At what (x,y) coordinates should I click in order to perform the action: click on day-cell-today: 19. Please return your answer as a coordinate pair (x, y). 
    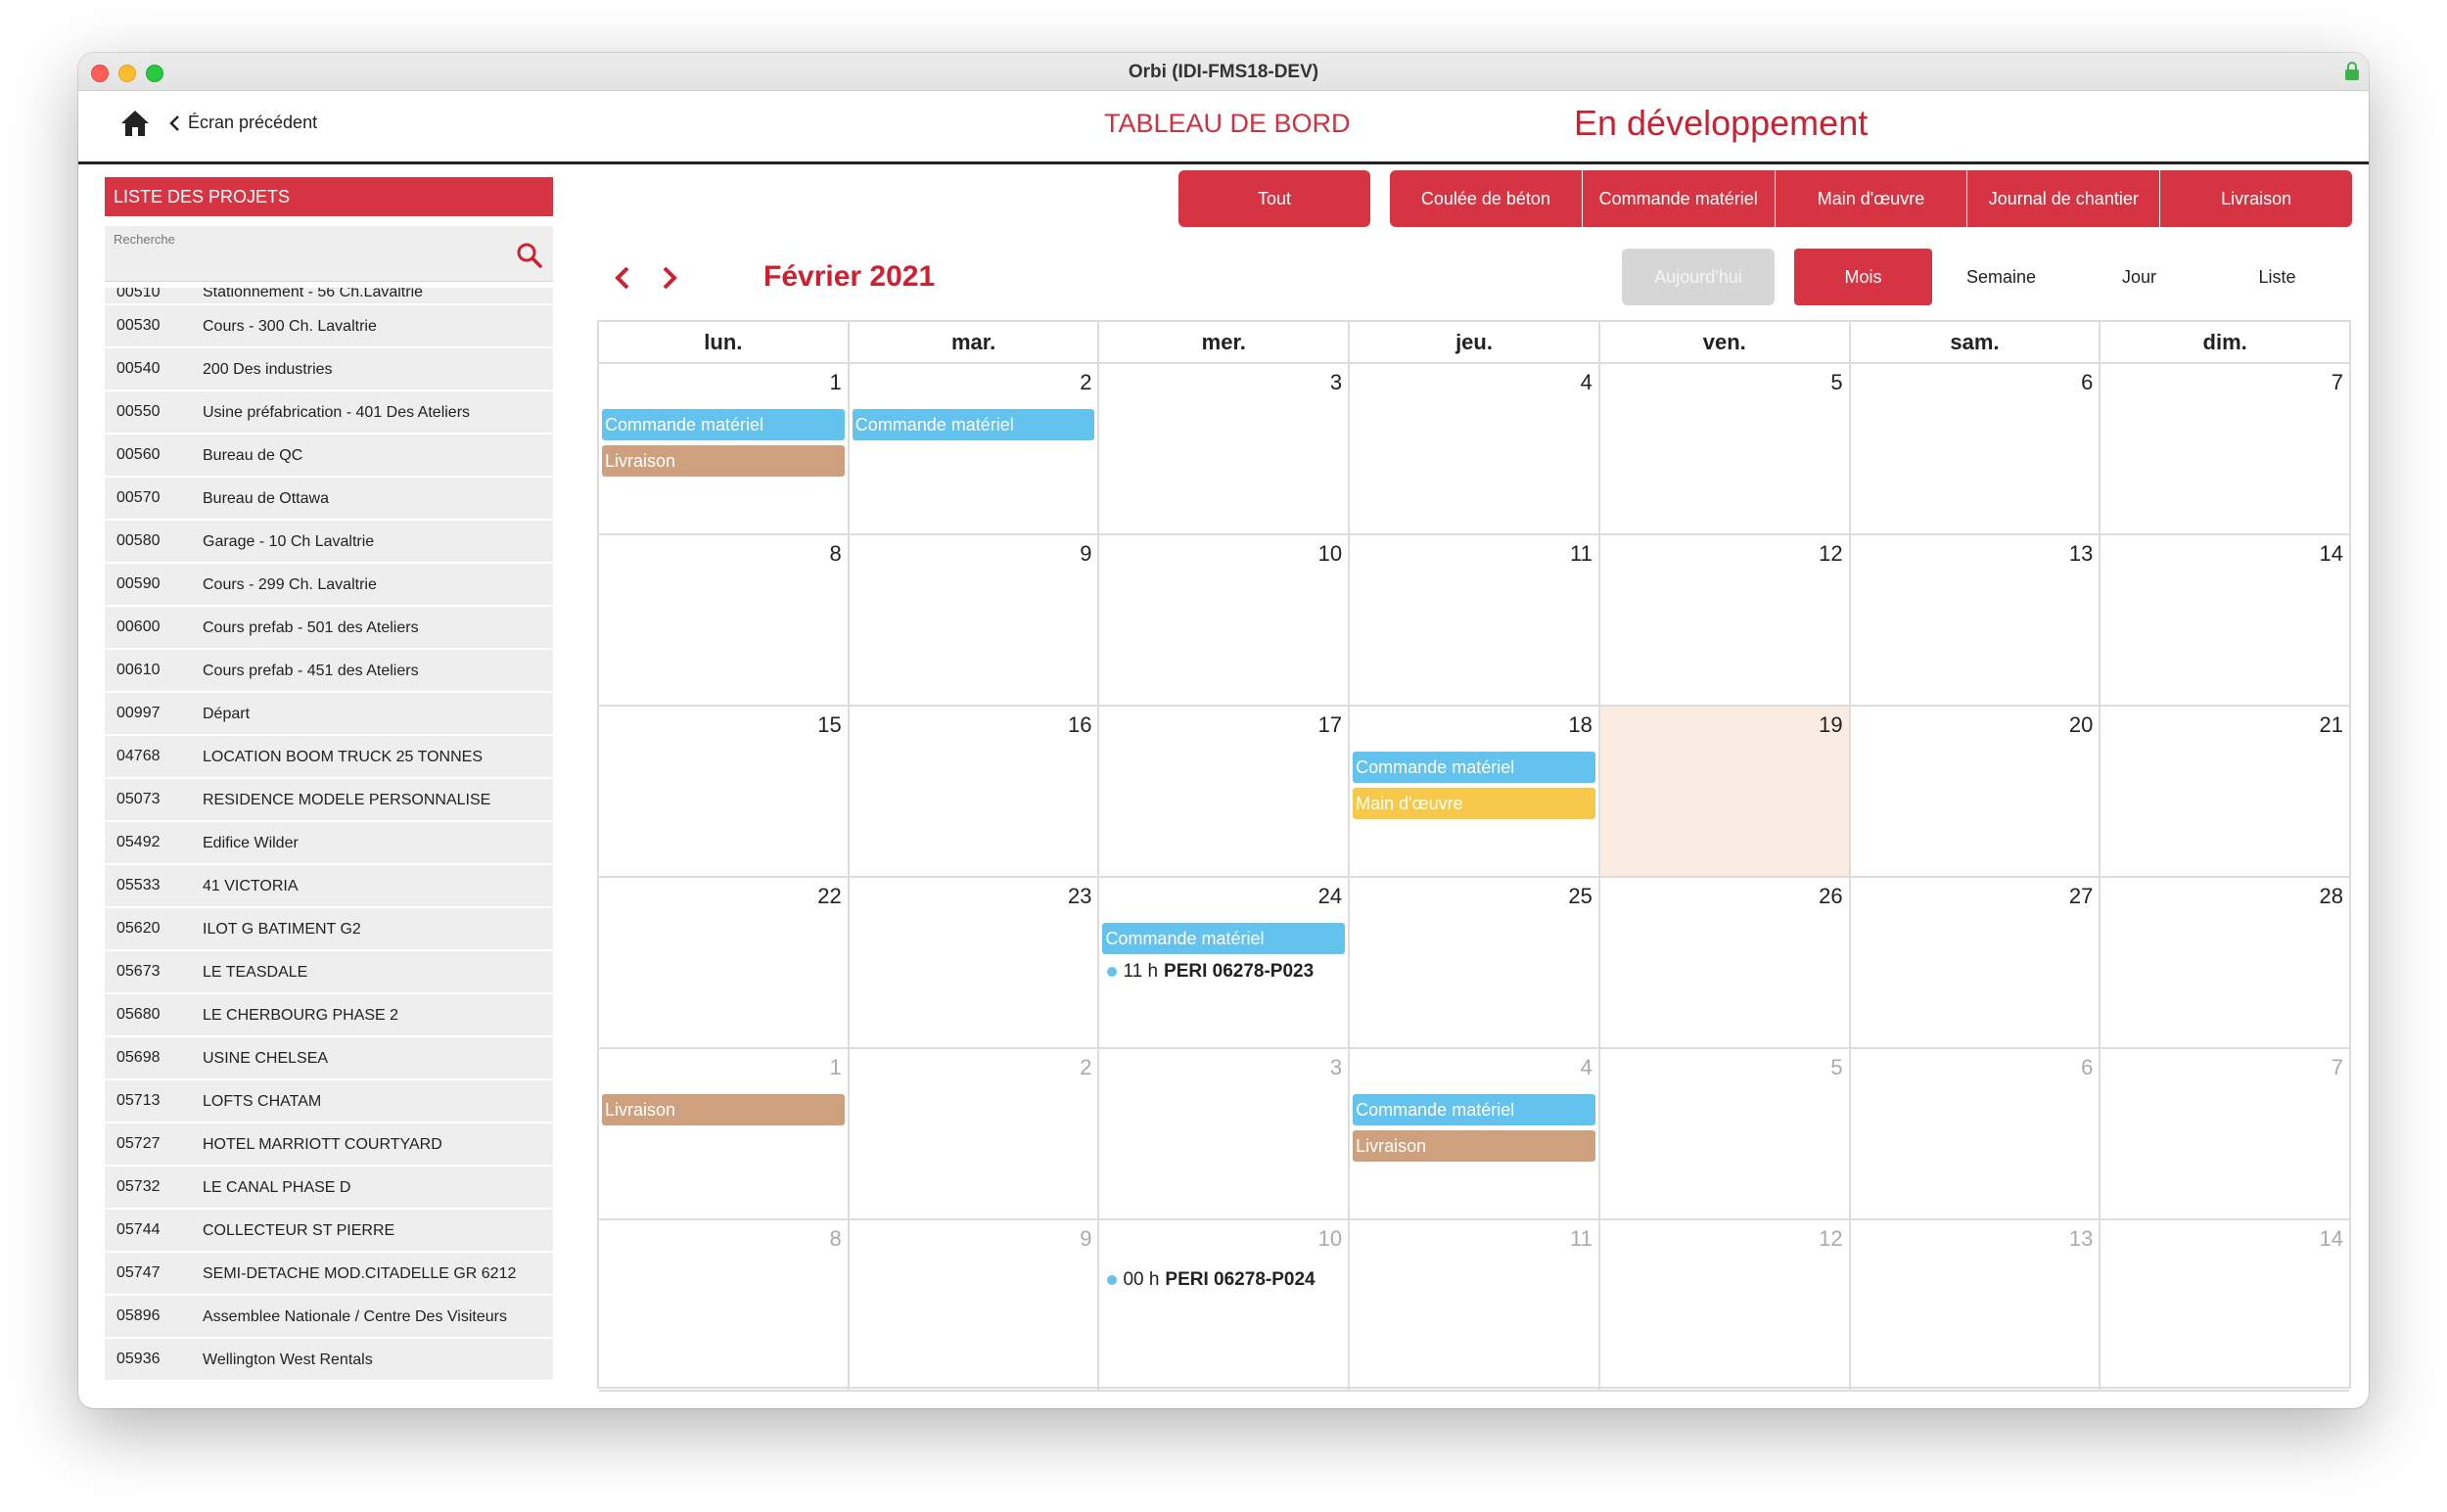
    Looking at the image, I should click on (1723, 791).